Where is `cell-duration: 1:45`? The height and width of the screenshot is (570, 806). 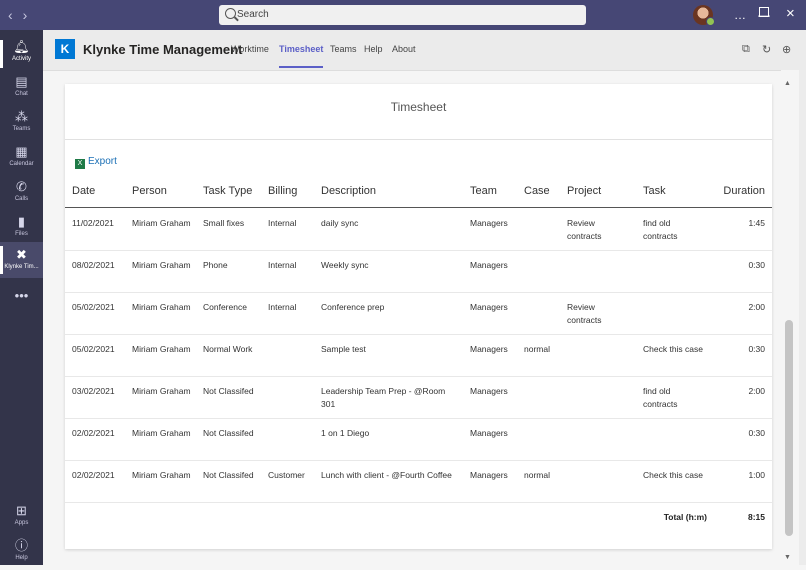 cell-duration: 1:45 is located at coordinates (756, 223).